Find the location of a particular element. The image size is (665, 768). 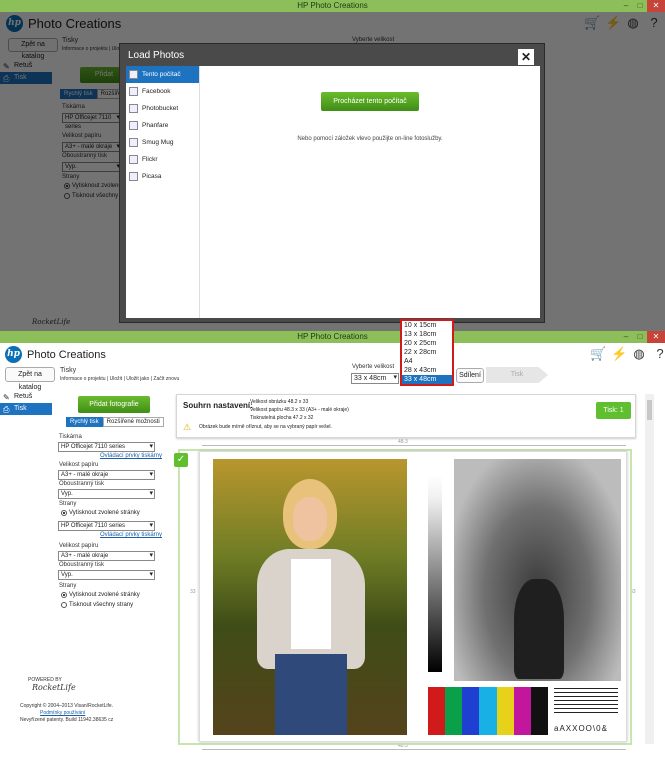

link-save: Uložit is located at coordinates (116, 379).